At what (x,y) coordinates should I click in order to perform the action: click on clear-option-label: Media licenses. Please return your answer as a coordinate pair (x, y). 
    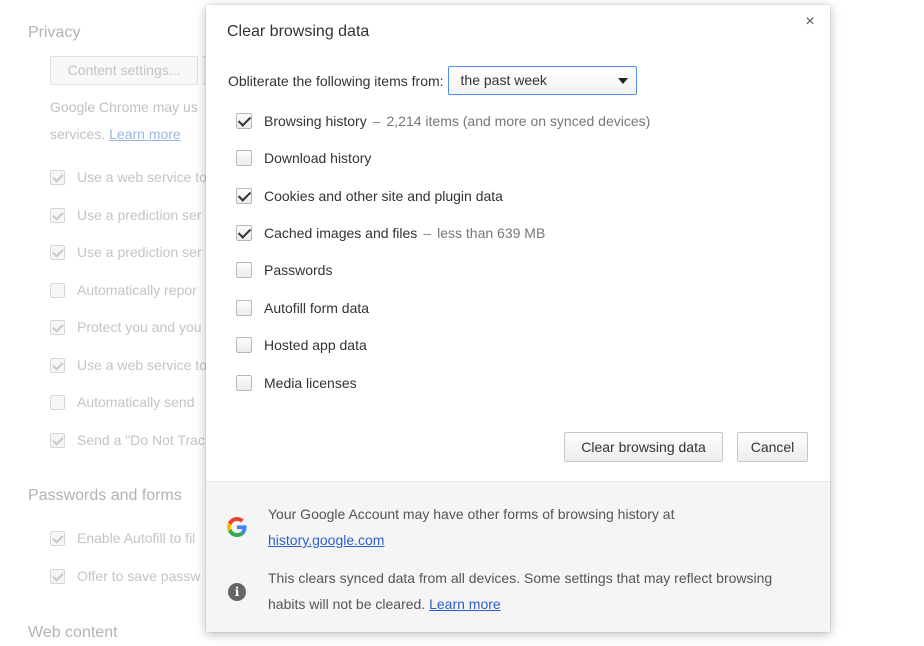
    Looking at the image, I should click on (310, 383).